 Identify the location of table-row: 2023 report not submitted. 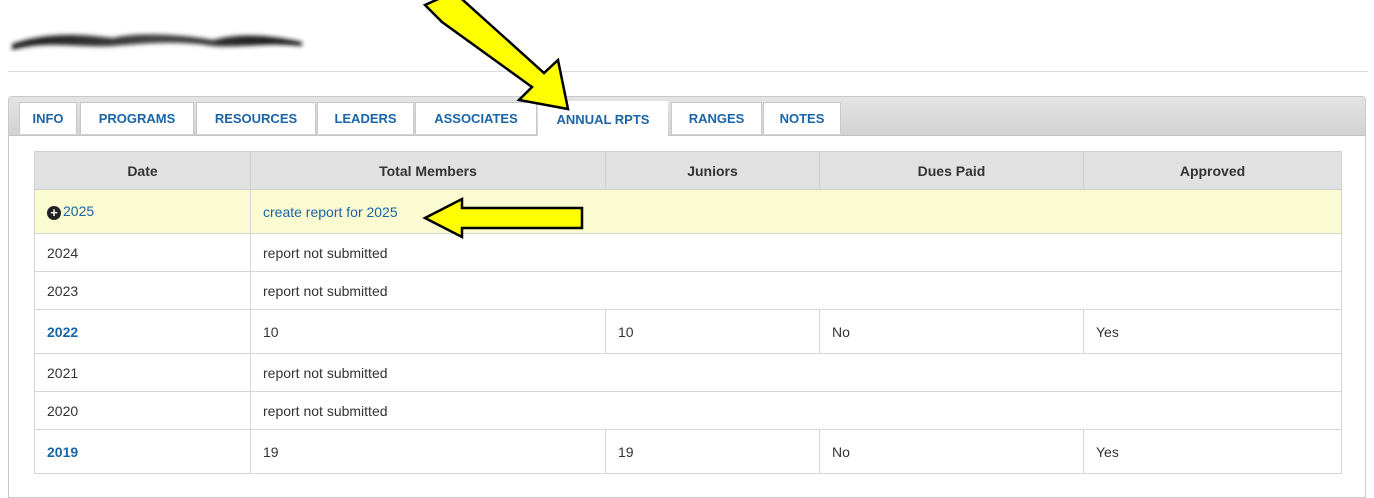
(688, 290).